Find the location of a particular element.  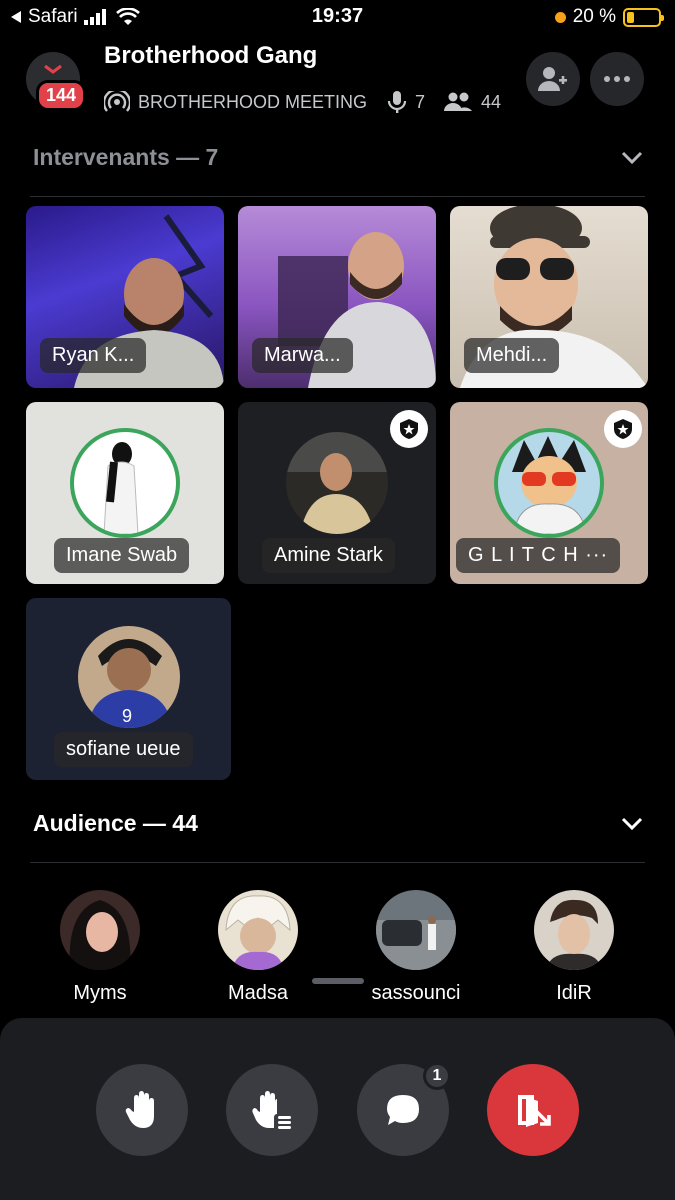

invite-button is located at coordinates (553, 79).